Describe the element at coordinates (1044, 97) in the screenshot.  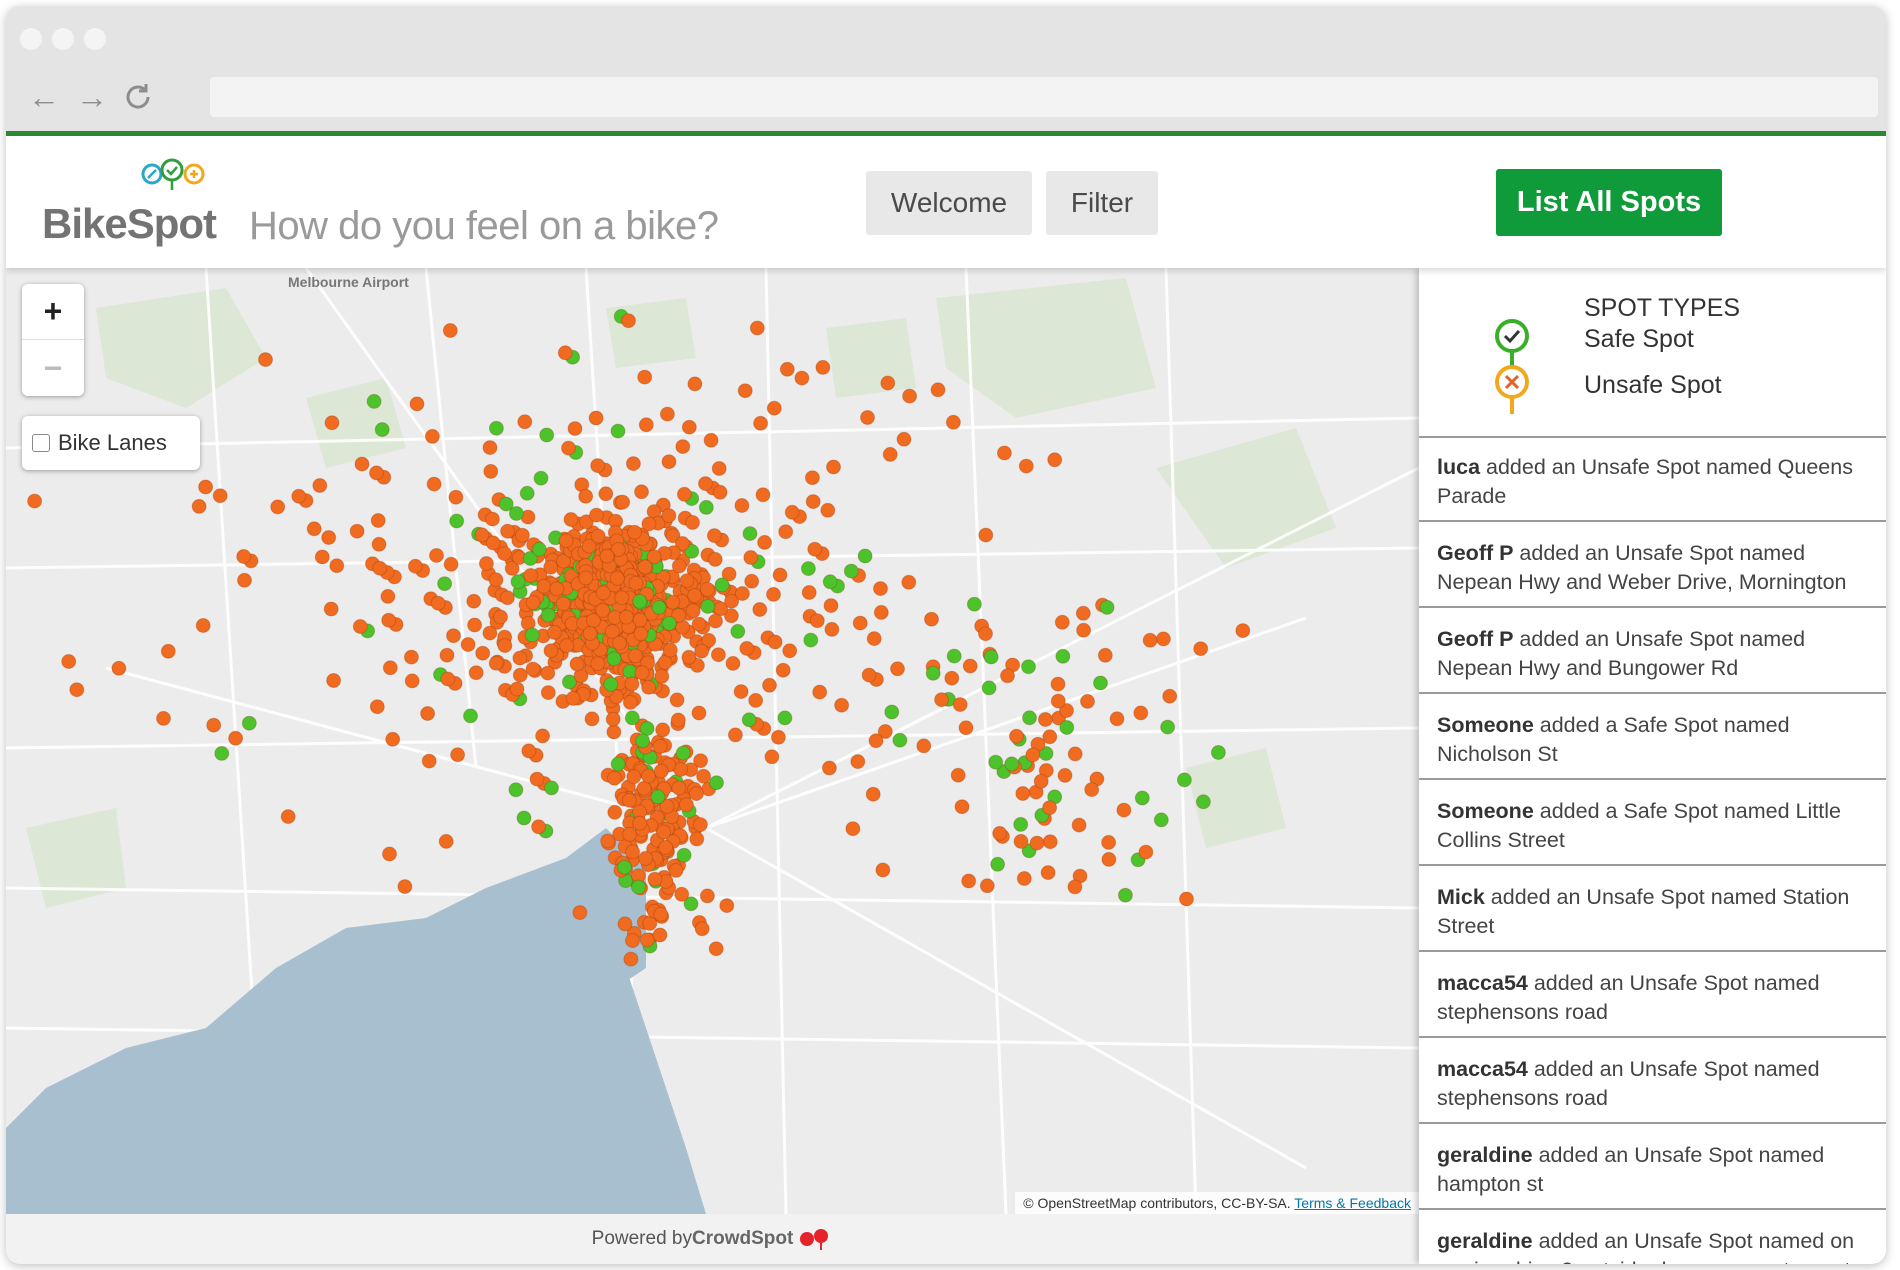
I see `address-bar` at that location.